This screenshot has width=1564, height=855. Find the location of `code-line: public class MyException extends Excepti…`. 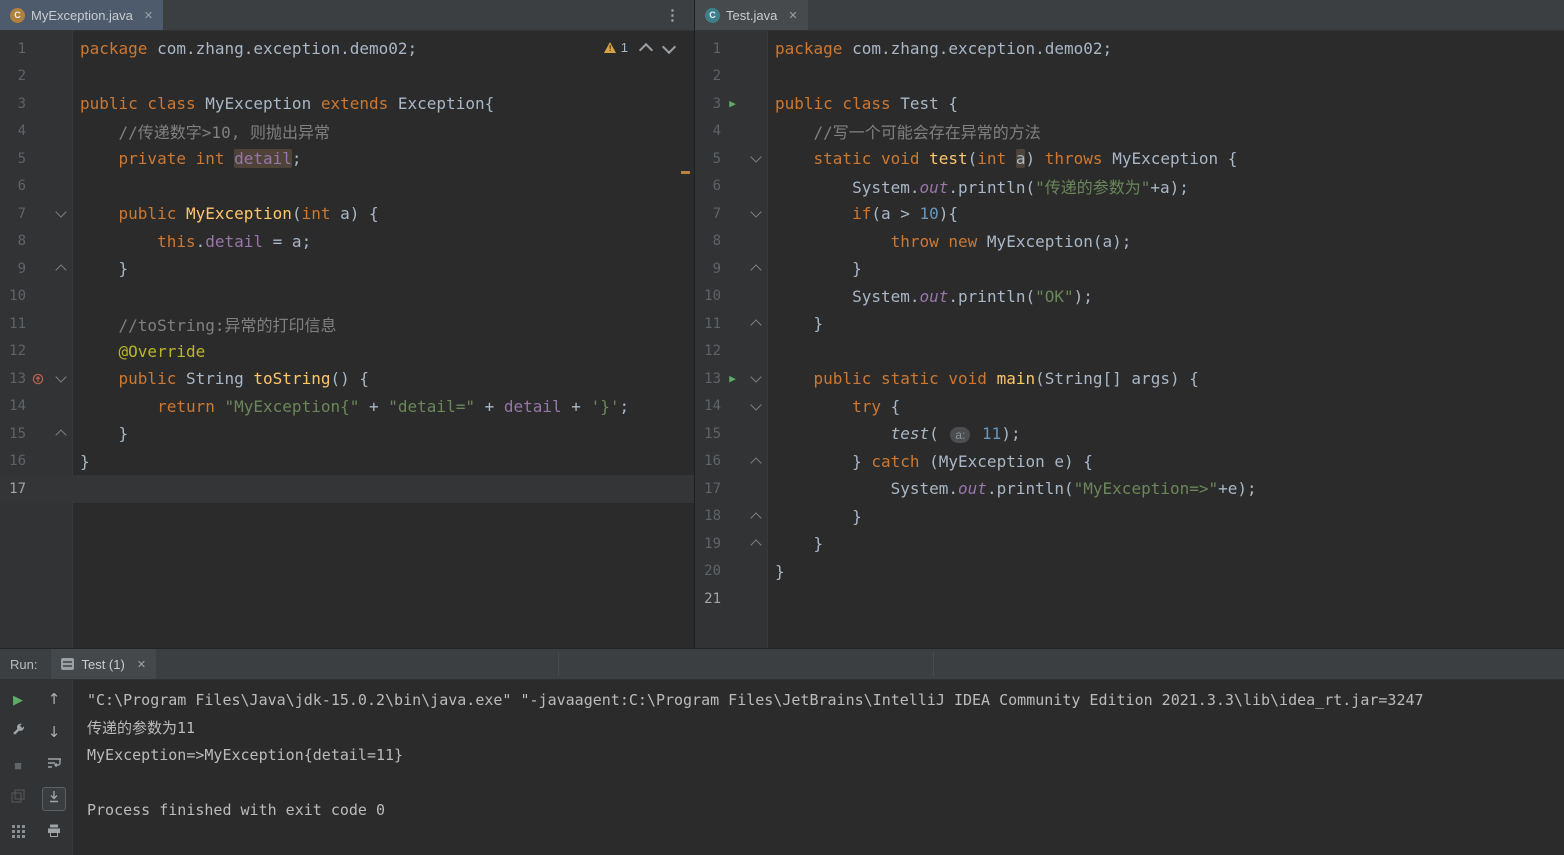

code-line: public class MyException extends Excepti… is located at coordinates (283, 103).